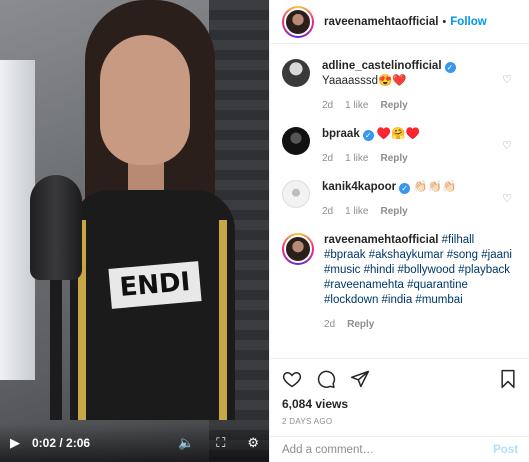 This screenshot has width=529, height=462. Describe the element at coordinates (398, 134) in the screenshot. I see `comment-text: ♥️🤗♥️` at that location.